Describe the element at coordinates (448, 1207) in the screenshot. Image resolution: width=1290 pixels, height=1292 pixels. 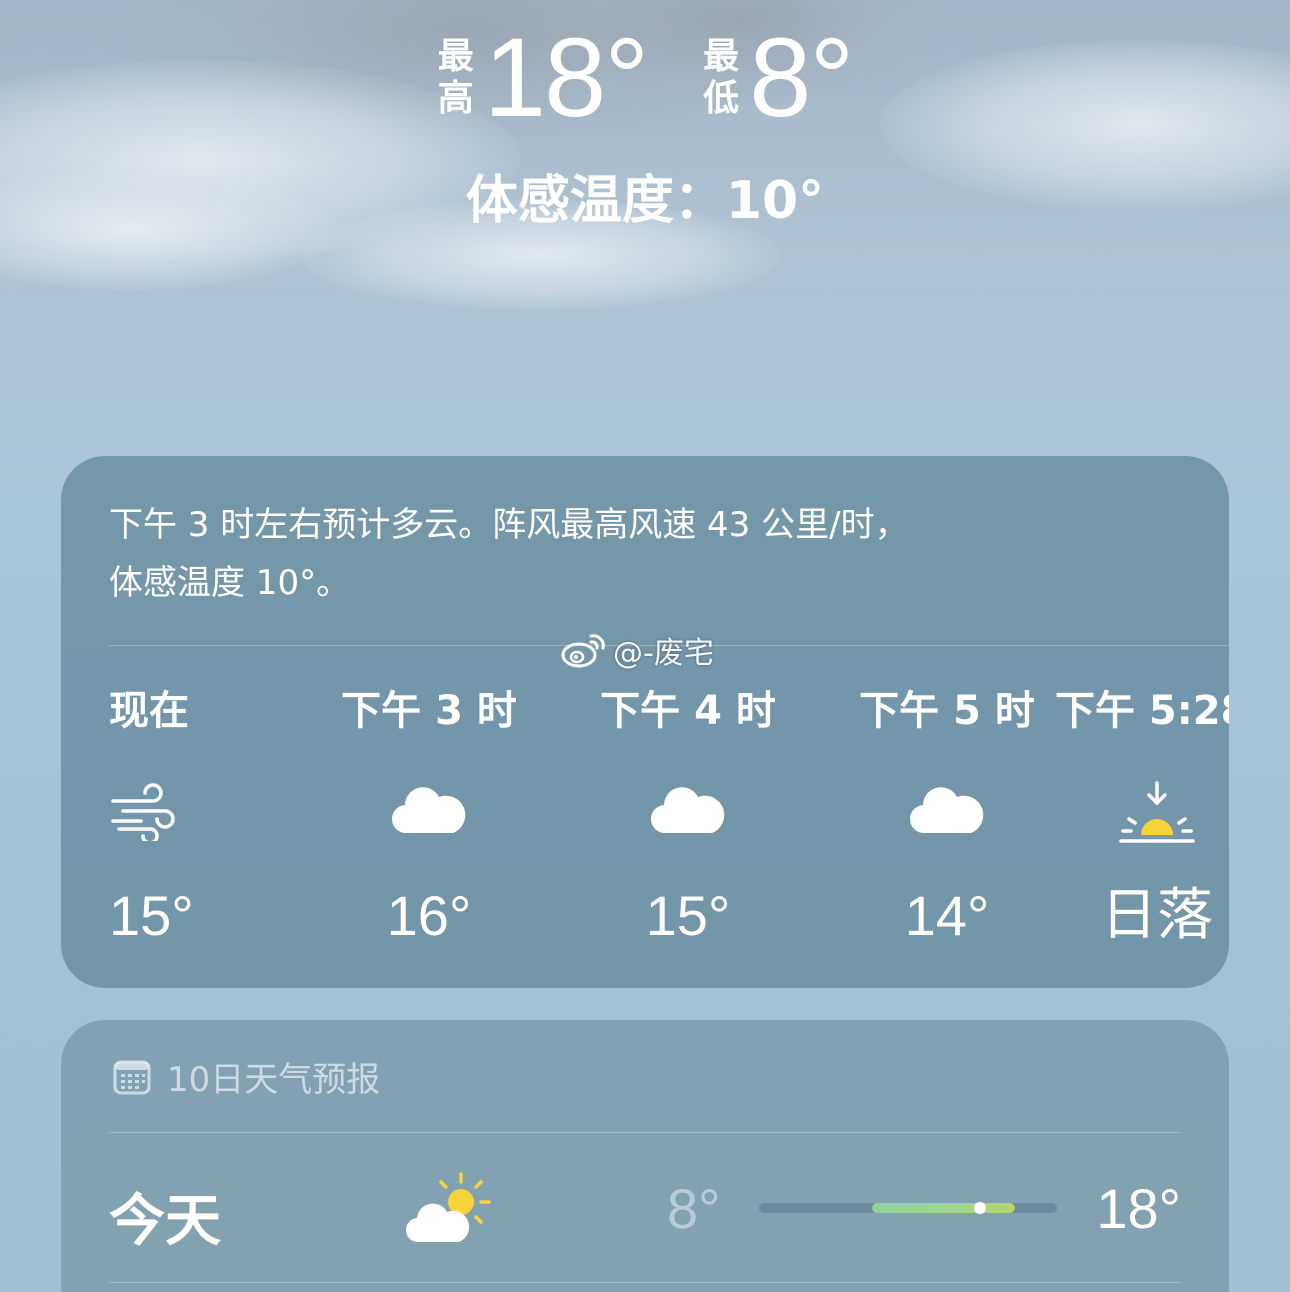
I see `partly-sunny-icon` at that location.